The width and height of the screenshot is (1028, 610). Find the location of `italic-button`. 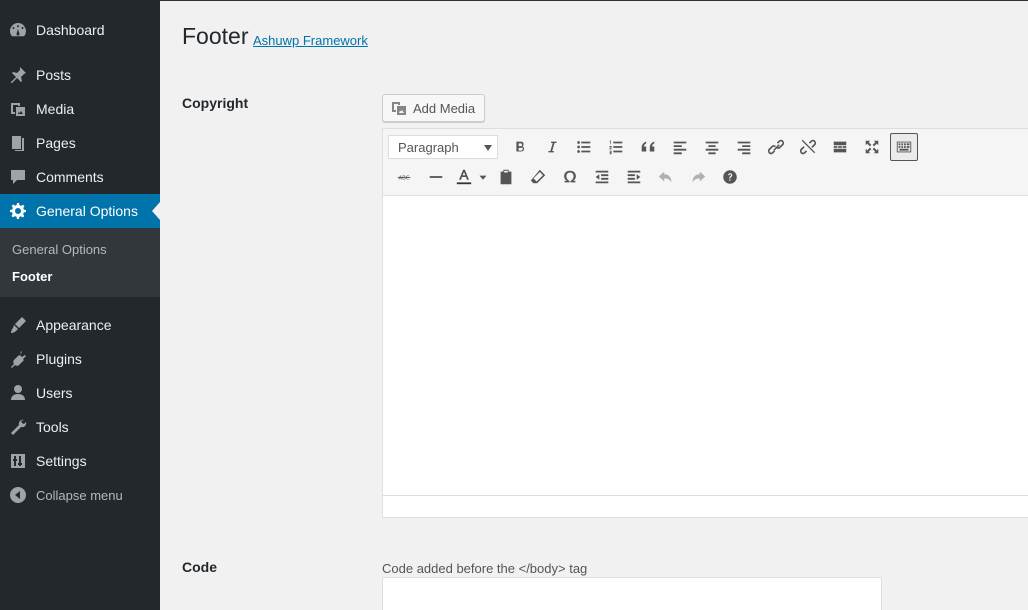

italic-button is located at coordinates (552, 147).